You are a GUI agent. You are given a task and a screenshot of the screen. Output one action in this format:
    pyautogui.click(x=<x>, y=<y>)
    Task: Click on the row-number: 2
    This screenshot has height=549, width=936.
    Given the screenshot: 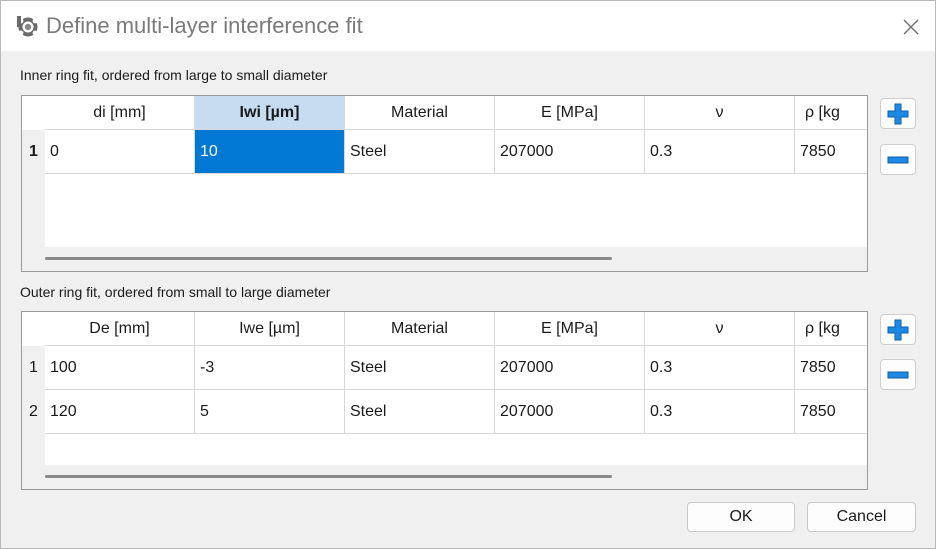 What is the action you would take?
    pyautogui.click(x=33, y=412)
    